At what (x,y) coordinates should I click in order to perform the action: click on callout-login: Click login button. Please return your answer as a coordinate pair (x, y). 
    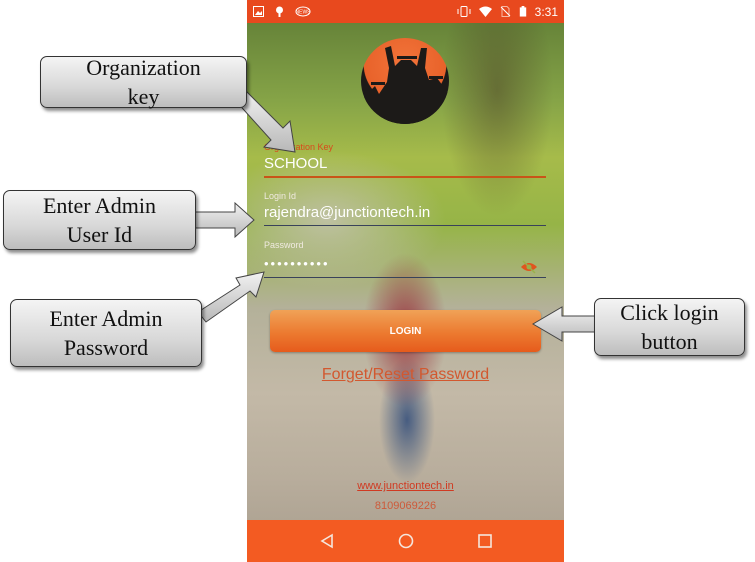
    Looking at the image, I should click on (669, 327).